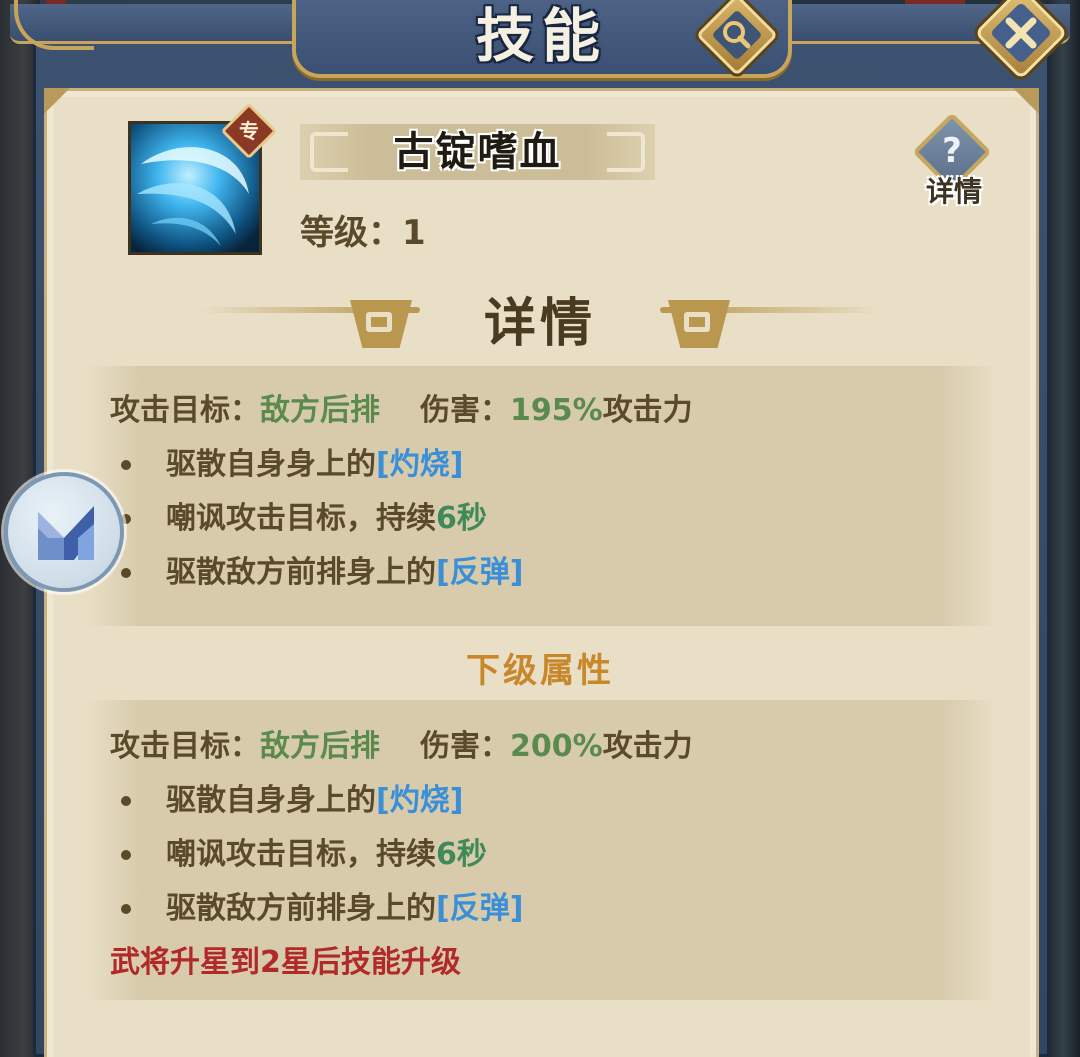 The image size is (1080, 1057). I want to click on damage-value: 195%, so click(556, 410).